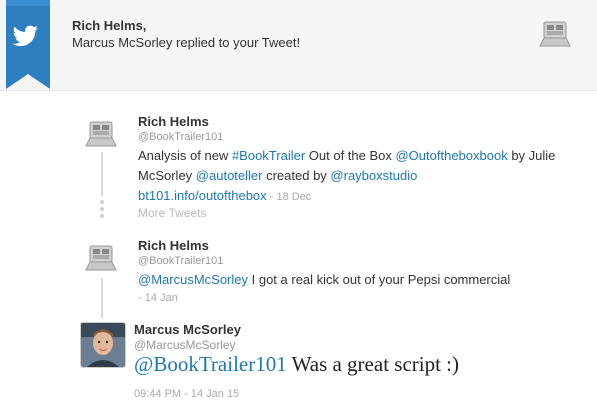 The height and width of the screenshot is (416, 597). Describe the element at coordinates (296, 175) in the screenshot. I see `tweet-text-part: created by` at that location.